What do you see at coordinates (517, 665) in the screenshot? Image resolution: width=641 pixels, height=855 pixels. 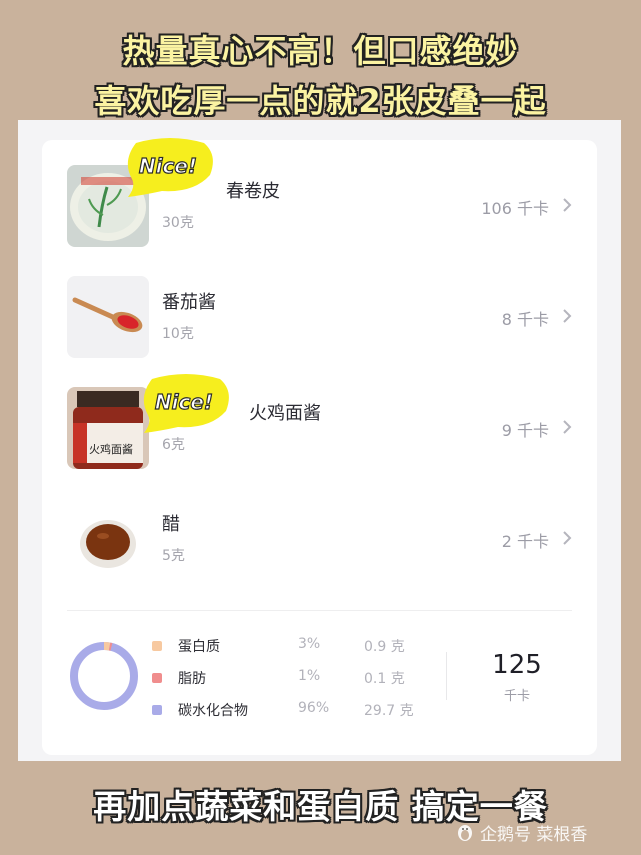 I see `total-calories: 125` at bounding box center [517, 665].